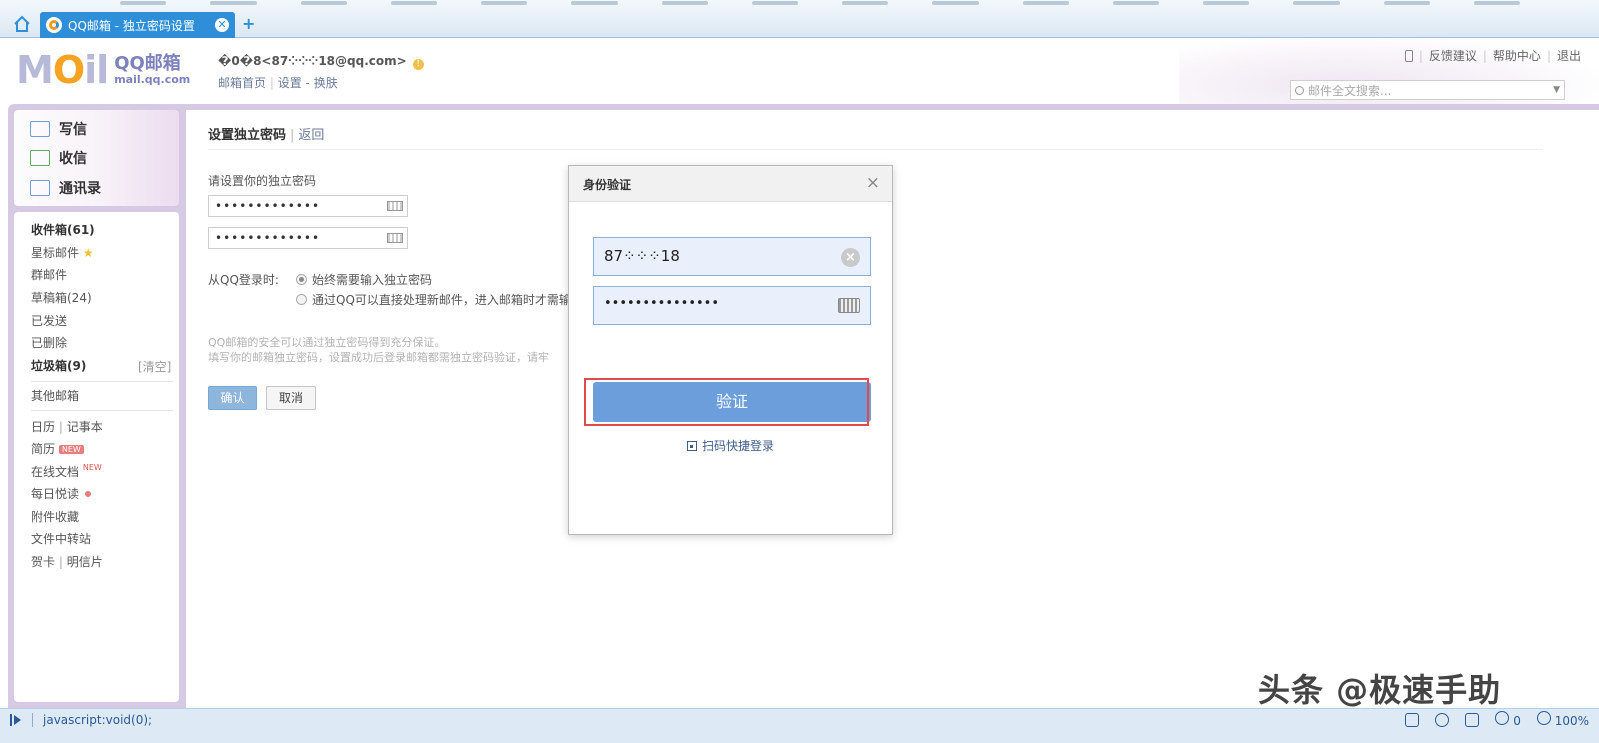  Describe the element at coordinates (73, 130) in the screenshot. I see `compose-label: 写信` at that location.